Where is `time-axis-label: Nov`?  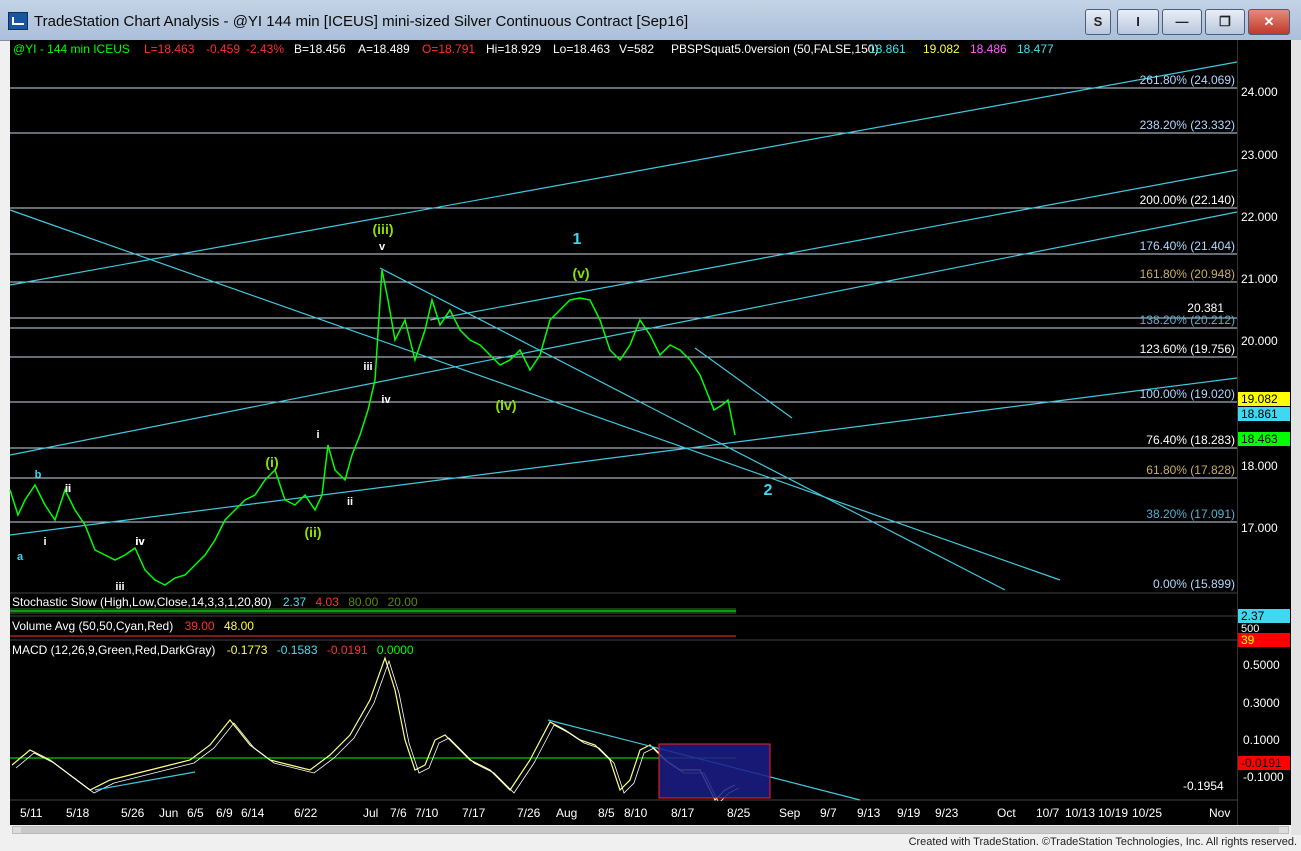 time-axis-label: Nov is located at coordinates (1220, 813).